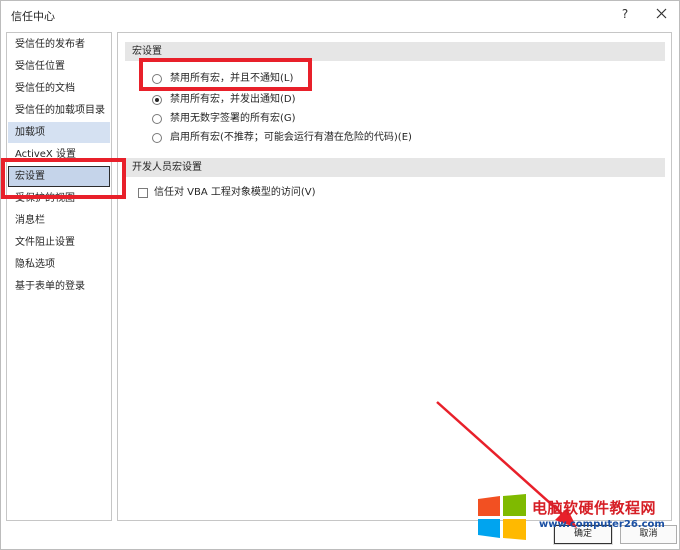  I want to click on close-button, so click(661, 14).